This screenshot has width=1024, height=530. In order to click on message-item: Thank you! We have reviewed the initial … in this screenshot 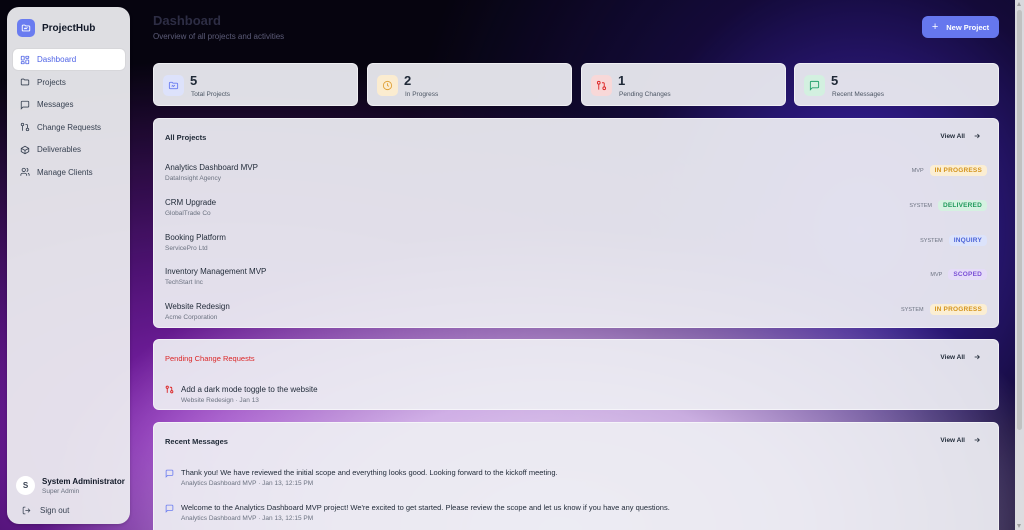, I will do `click(576, 480)`.